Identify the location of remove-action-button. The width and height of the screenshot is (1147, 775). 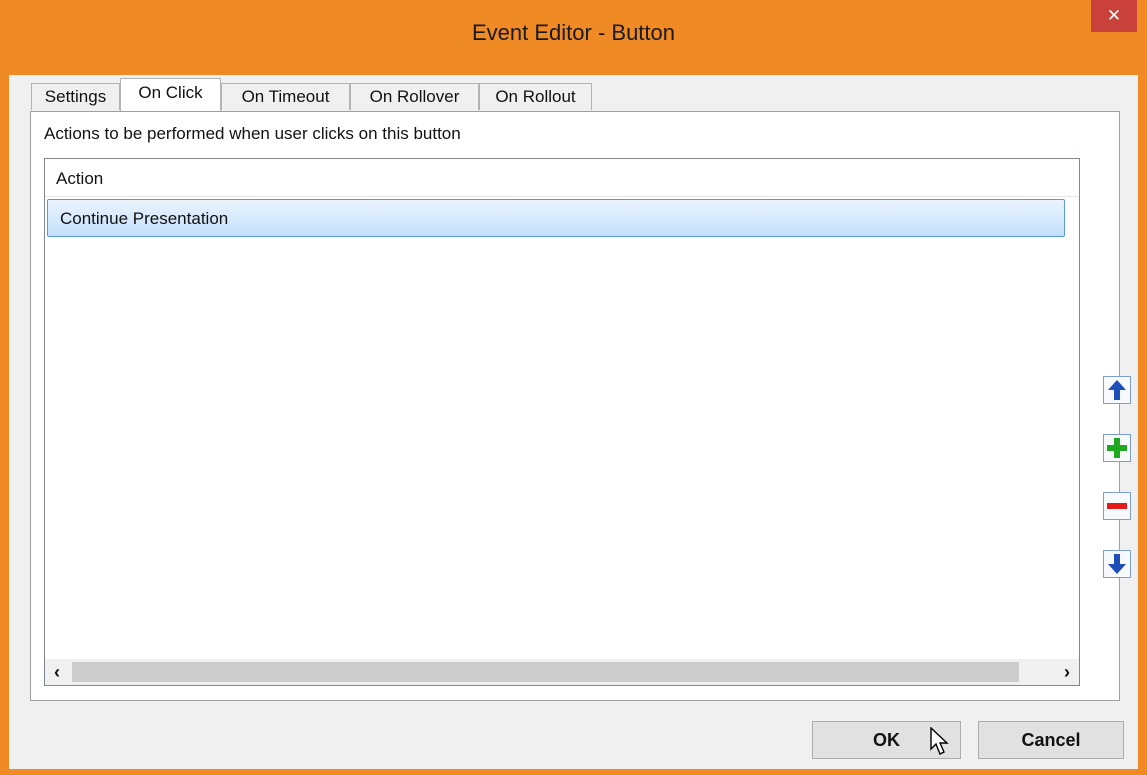
(1117, 506).